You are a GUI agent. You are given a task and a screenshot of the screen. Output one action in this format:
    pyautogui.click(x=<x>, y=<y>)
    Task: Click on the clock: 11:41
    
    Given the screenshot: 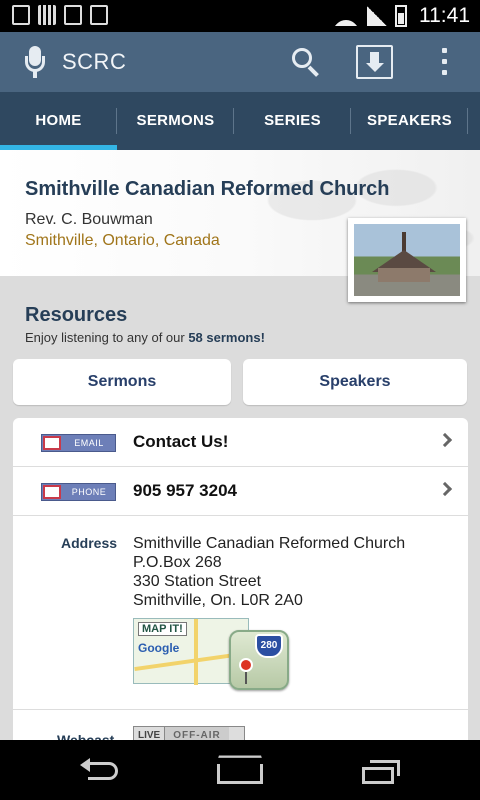 What is the action you would take?
    pyautogui.click(x=444, y=15)
    